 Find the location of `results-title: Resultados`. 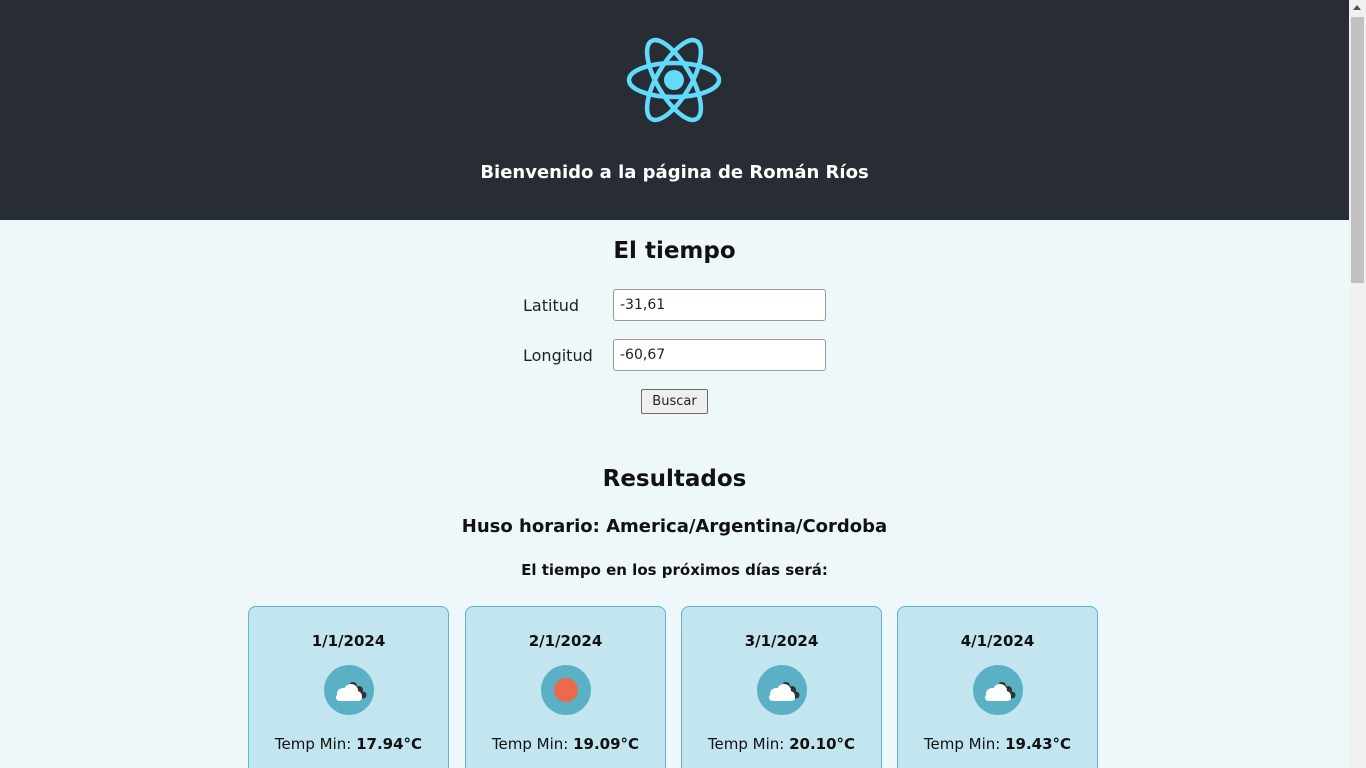

results-title: Resultados is located at coordinates (674, 479).